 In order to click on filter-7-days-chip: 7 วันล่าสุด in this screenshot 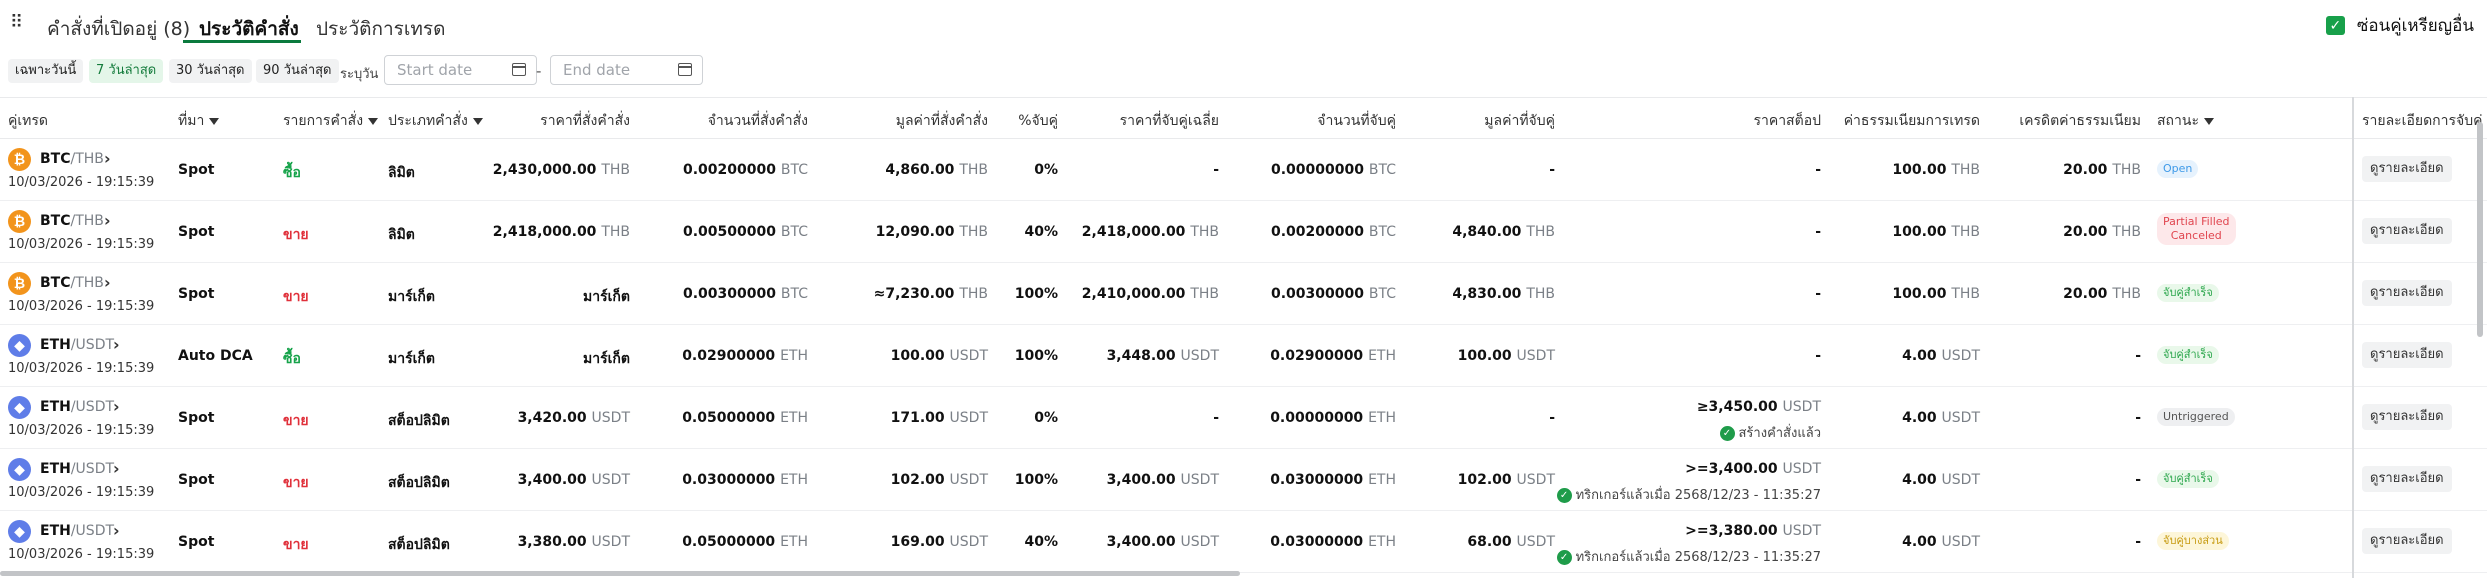, I will do `click(126, 71)`.